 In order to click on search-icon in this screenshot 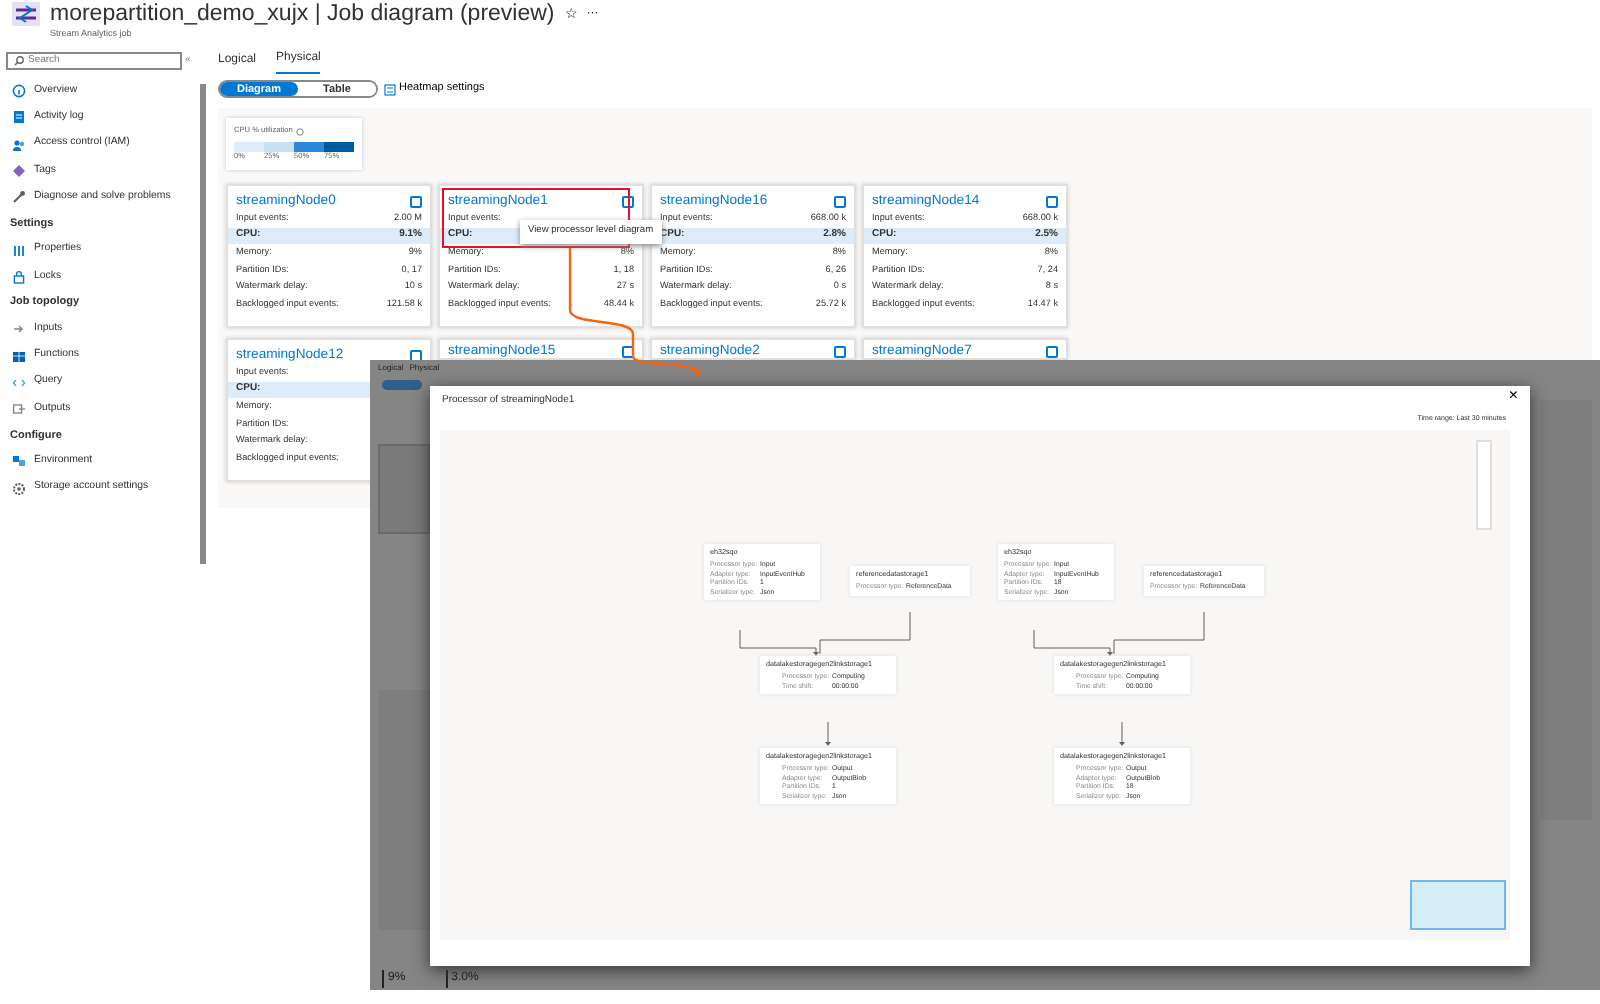, I will do `click(19, 61)`.